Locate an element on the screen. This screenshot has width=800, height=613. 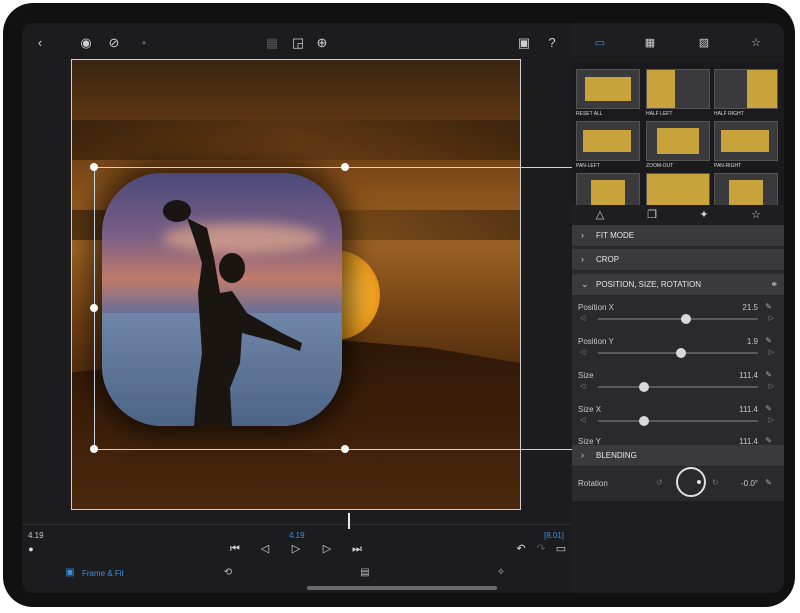
gallery-tab-icon: ▦ is located at coordinates (650, 43).